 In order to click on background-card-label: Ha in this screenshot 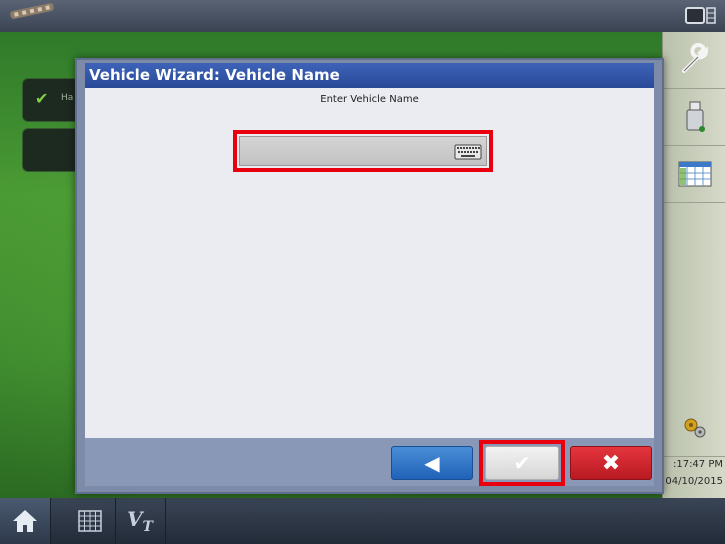, I will do `click(67, 98)`.